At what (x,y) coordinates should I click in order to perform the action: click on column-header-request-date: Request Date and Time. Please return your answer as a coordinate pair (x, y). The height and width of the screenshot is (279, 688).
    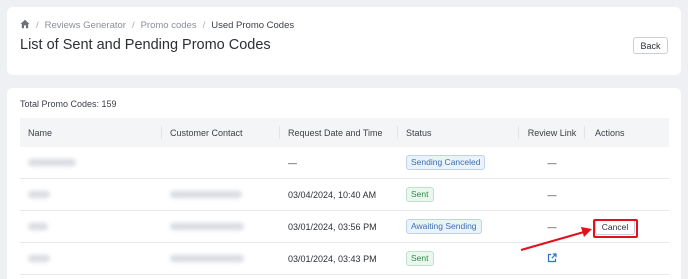
    Looking at the image, I should click on (339, 132).